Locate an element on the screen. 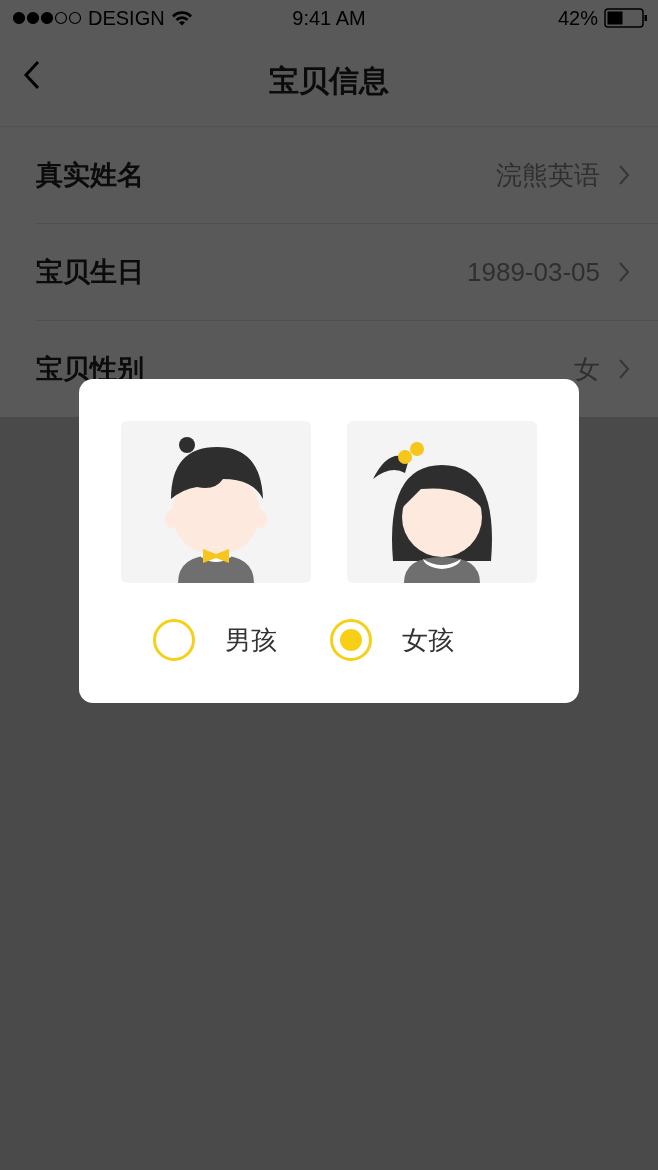  page-title: 宝贝信息 is located at coordinates (329, 80).